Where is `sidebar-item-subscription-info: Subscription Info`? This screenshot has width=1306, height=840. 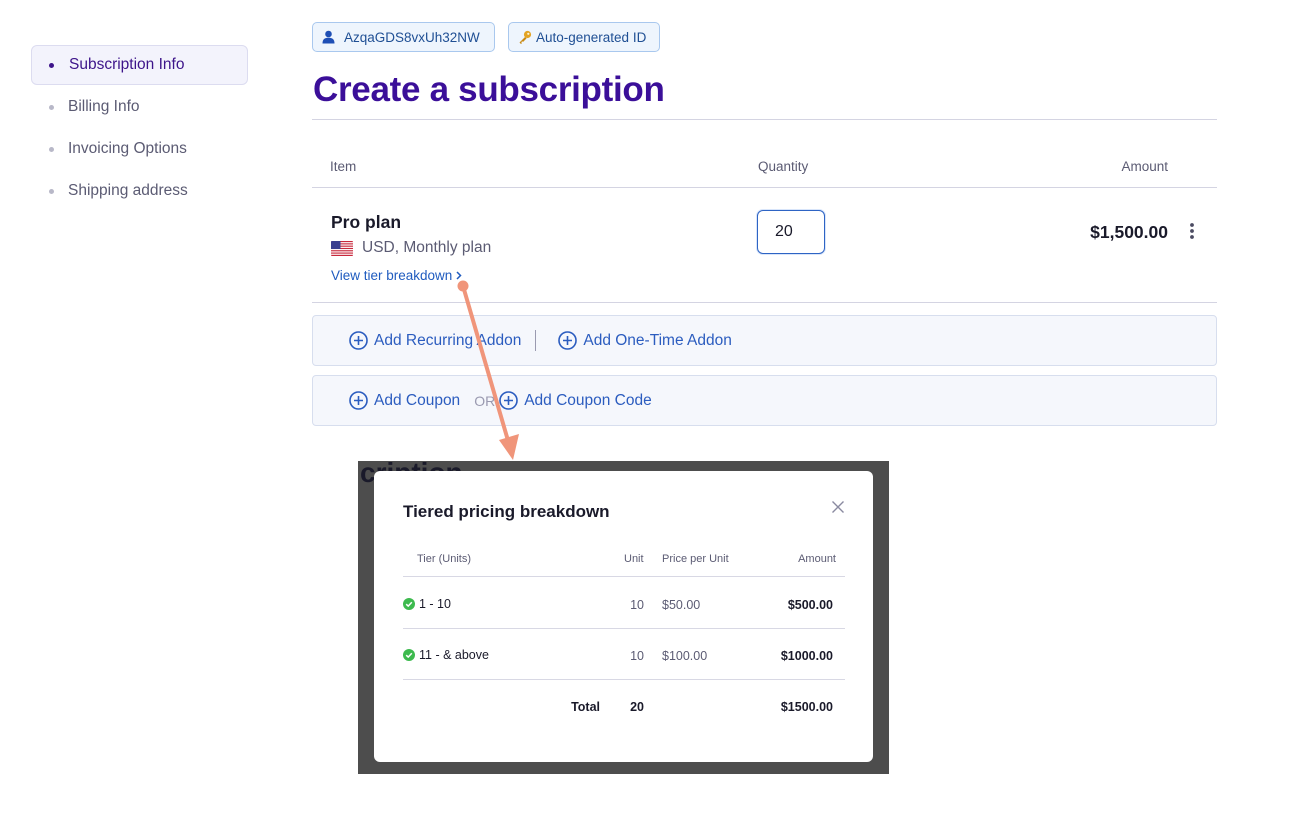 sidebar-item-subscription-info: Subscription Info is located at coordinates (139, 65).